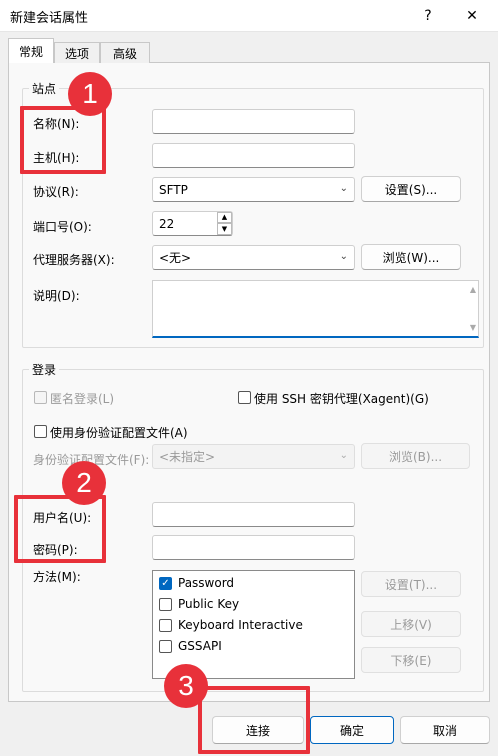 This screenshot has height=756, width=498. I want to click on list-item: GSSAPI, so click(190, 646).